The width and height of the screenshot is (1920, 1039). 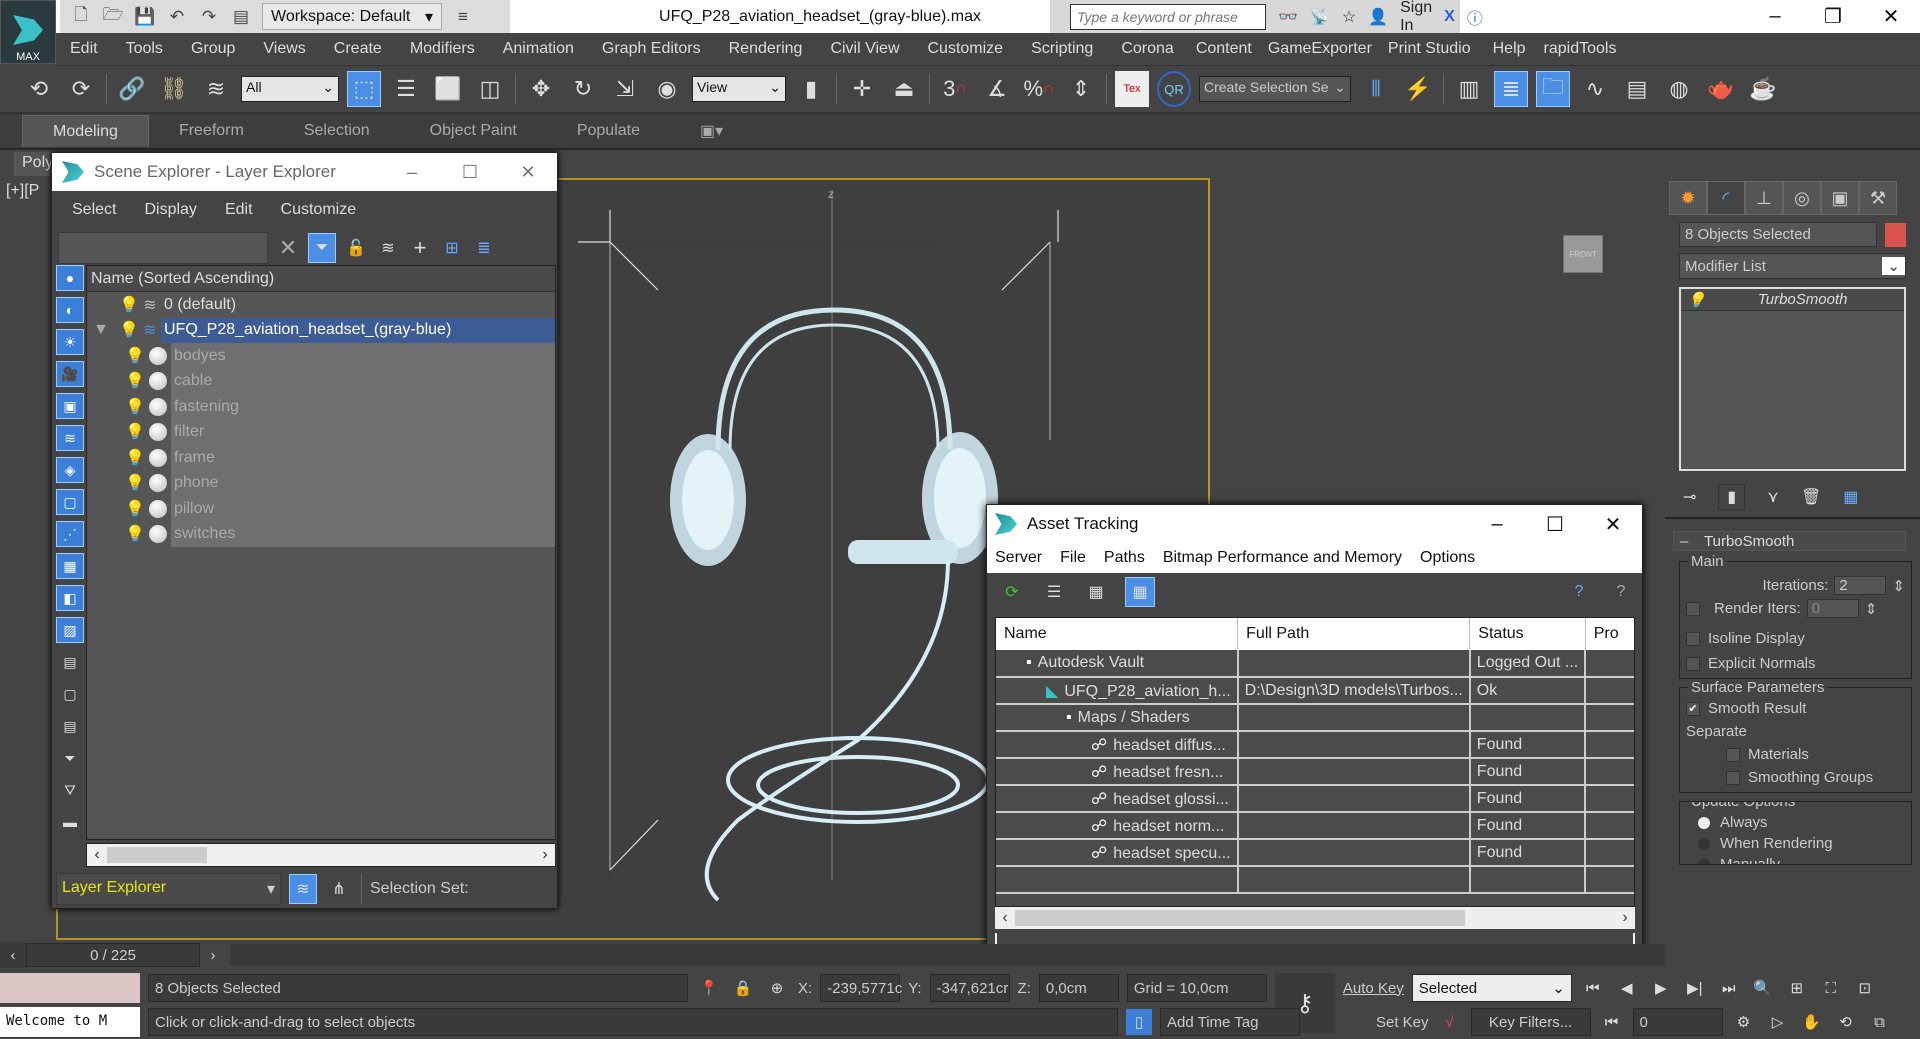 What do you see at coordinates (1693, 608) in the screenshot?
I see `render-iters-checkbox` at bounding box center [1693, 608].